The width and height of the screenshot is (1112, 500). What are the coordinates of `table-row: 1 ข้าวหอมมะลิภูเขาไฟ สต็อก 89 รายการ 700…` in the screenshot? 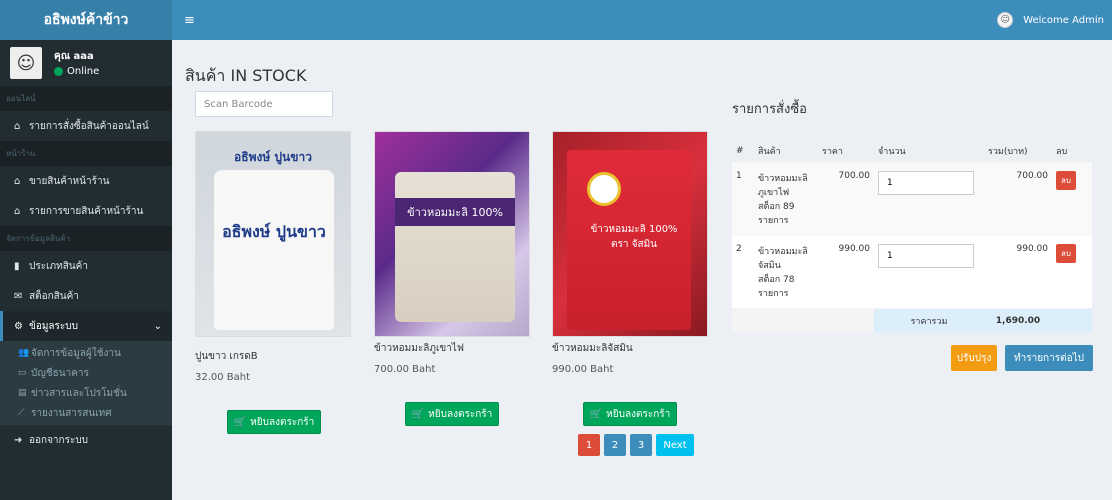 It's located at (912, 199).